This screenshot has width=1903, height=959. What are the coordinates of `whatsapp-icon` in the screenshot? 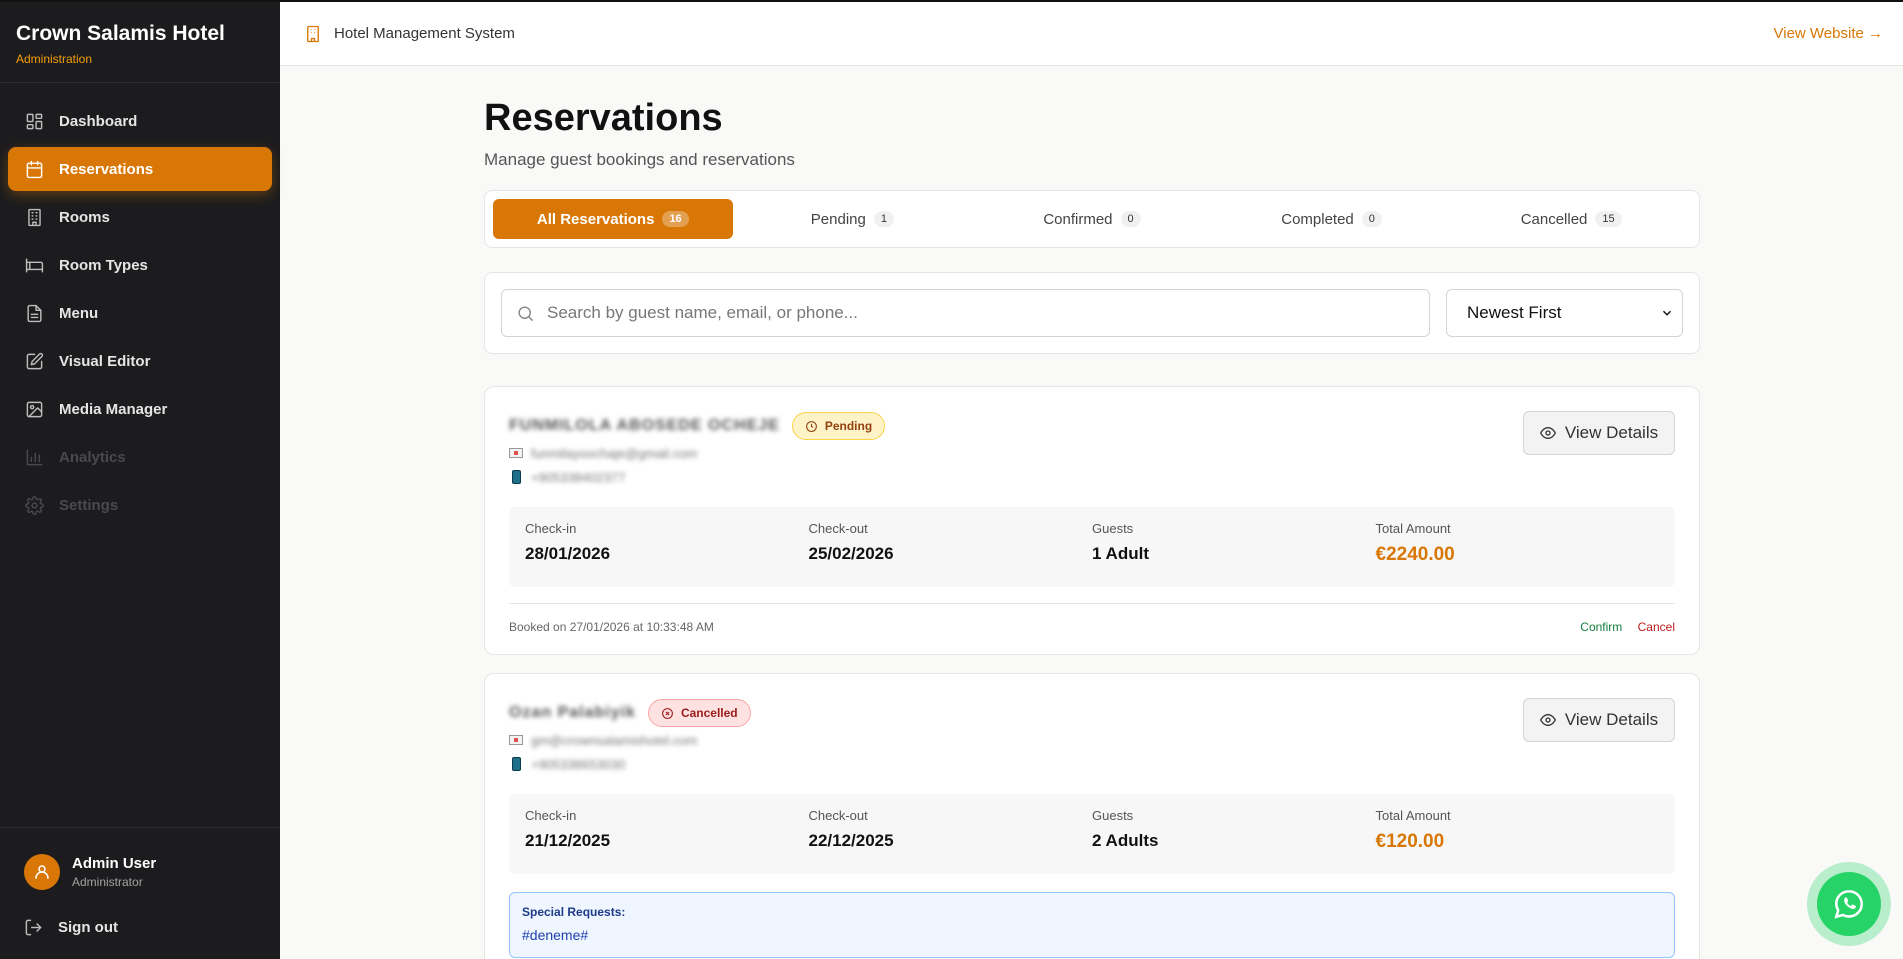 It's located at (1849, 904).